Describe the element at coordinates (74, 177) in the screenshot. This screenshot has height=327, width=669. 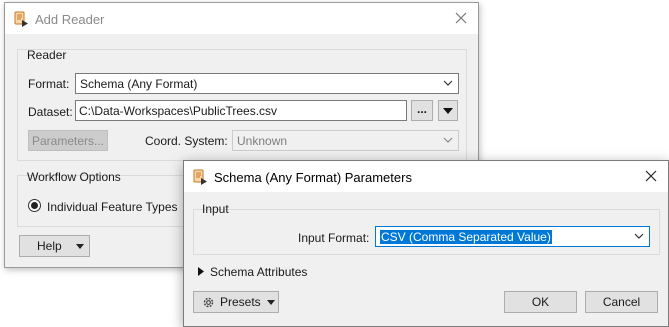
I see `workflow-options-label: Workflow Options` at that location.